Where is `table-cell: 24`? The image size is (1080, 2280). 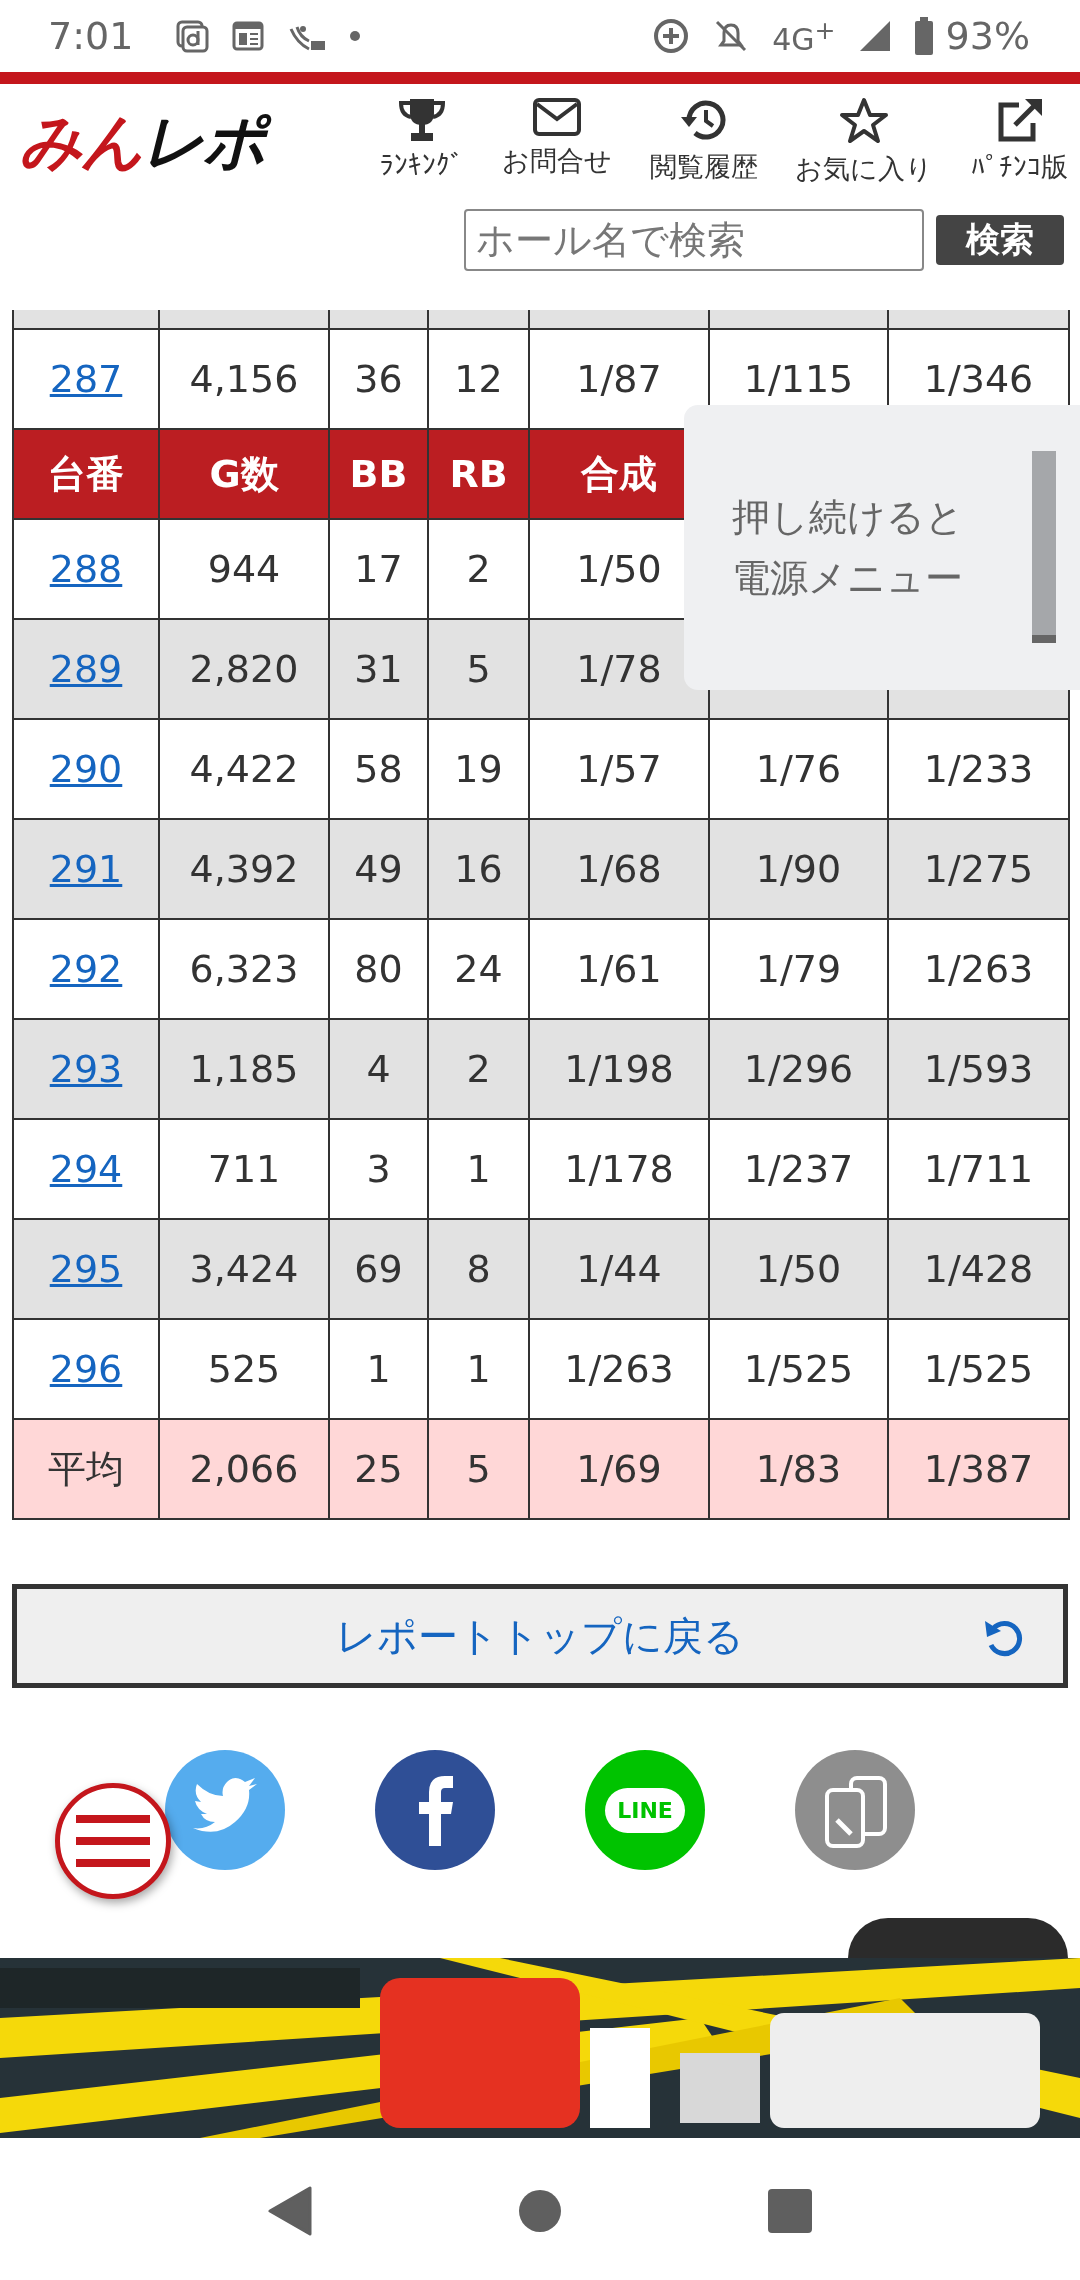 table-cell: 24 is located at coordinates (478, 969).